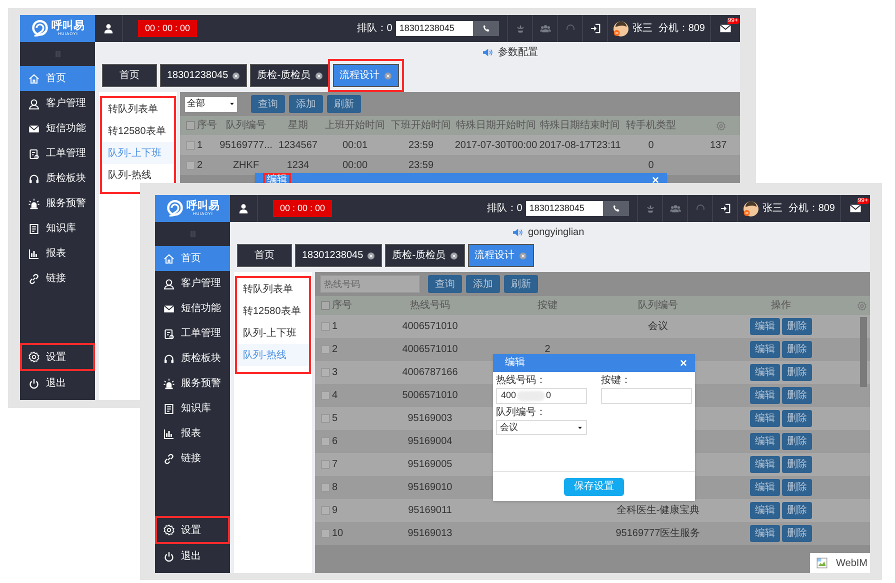 Image resolution: width=895 pixels, height=583 pixels. Describe the element at coordinates (211, 104) in the screenshot. I see `filter-dropdown: 全部` at that location.